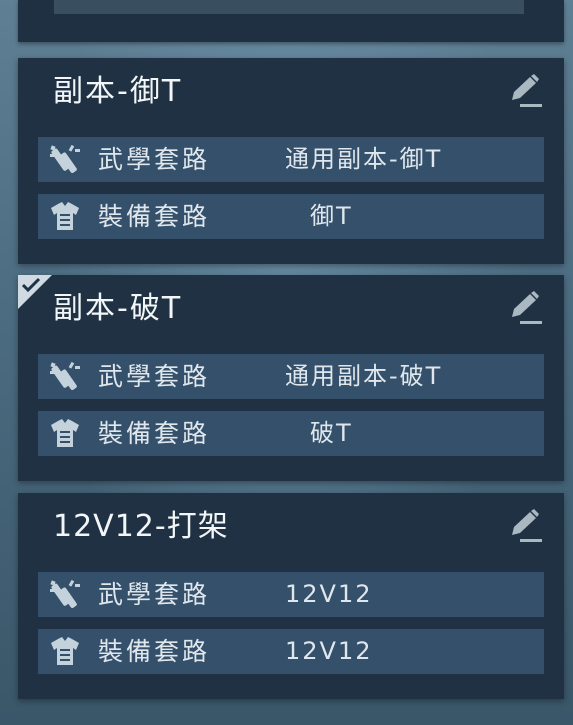 This screenshot has height=725, width=573. What do you see at coordinates (118, 308) in the screenshot?
I see `preset-title: 副本-破T` at bounding box center [118, 308].